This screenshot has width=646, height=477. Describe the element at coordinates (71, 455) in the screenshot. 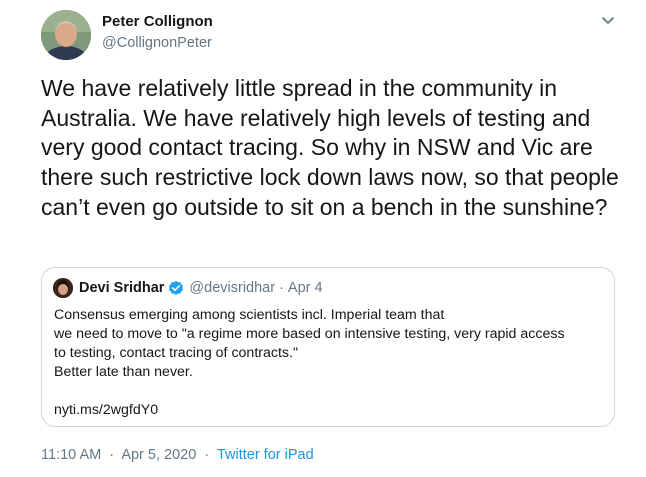

I see `tweet-time: 11:10 AM` at that location.